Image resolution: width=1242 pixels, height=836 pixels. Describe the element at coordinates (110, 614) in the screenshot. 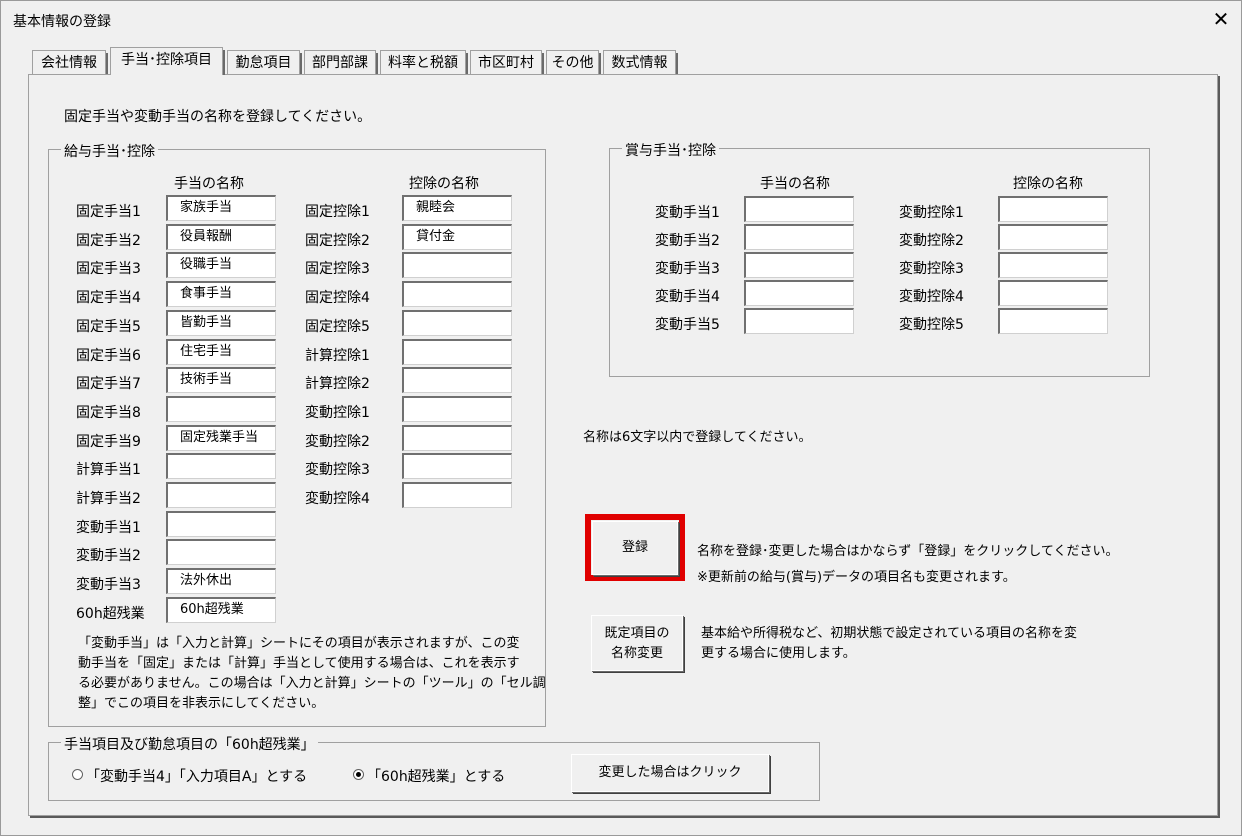

I see `salary-allowances-label: 60h超残業` at that location.